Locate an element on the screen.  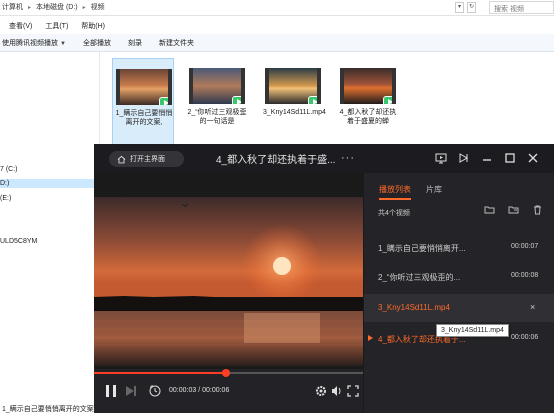
play-with-tencent-button: 使用腾讯视频播放 ▼ is located at coordinates (34, 43).